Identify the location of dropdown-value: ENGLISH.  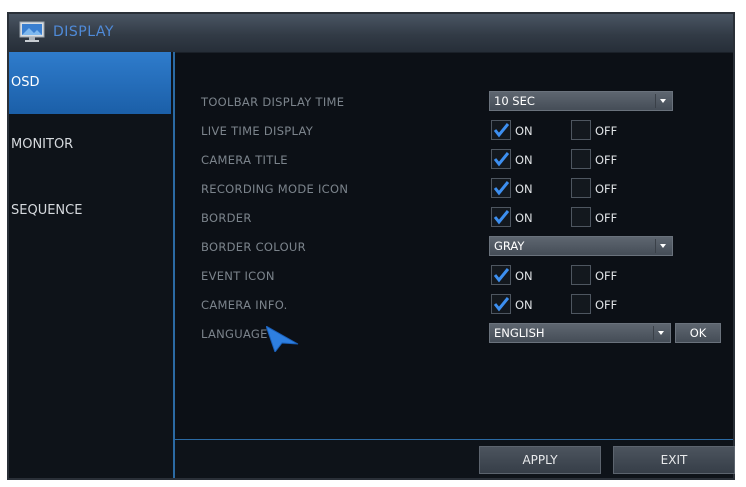
(519, 333).